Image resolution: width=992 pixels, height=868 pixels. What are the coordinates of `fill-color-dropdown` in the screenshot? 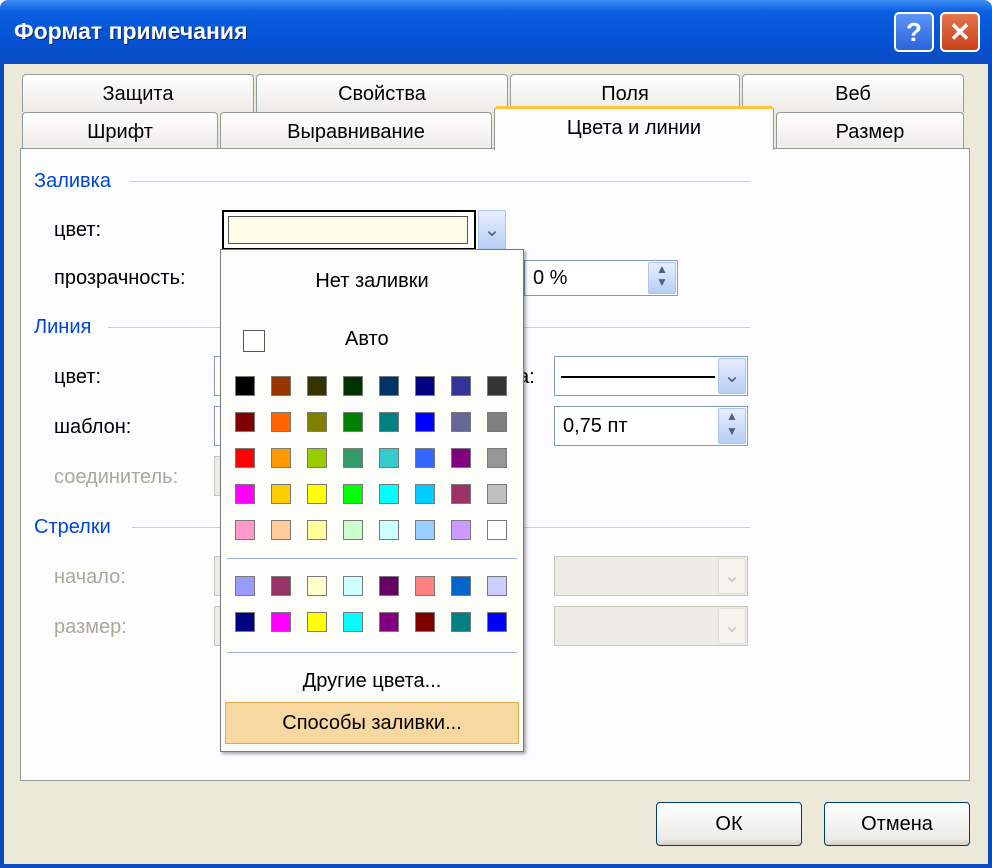 It's located at (349, 230).